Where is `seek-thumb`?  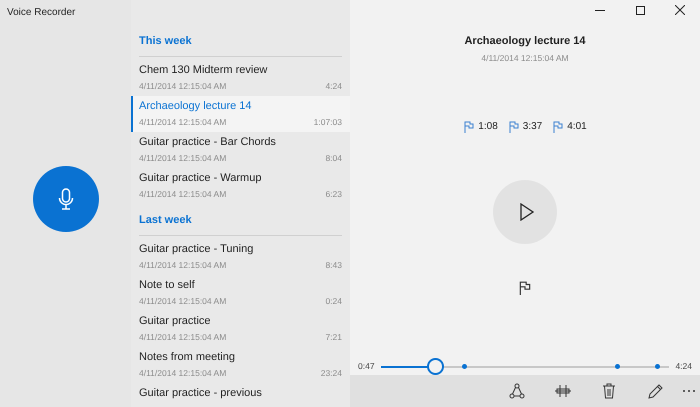
seek-thumb is located at coordinates (435, 367).